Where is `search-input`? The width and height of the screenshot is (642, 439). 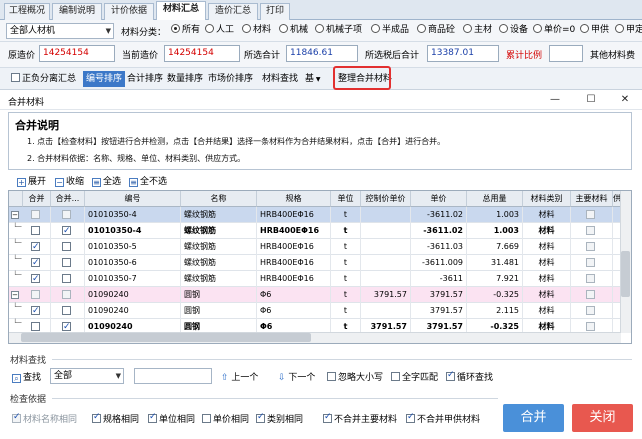 search-input is located at coordinates (173, 376).